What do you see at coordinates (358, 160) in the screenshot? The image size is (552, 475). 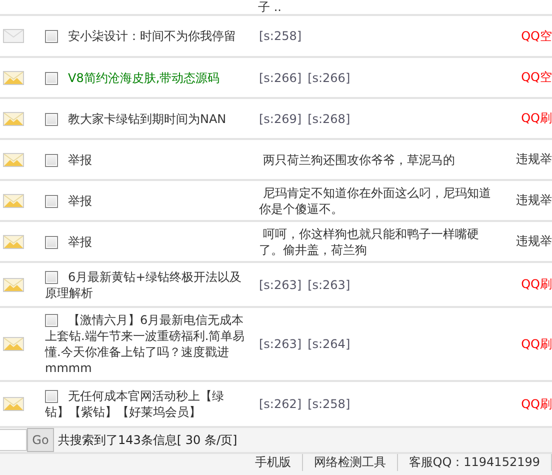 I see `report-text: 两只荷兰狗还围攻你爷爷，草泥马的` at bounding box center [358, 160].